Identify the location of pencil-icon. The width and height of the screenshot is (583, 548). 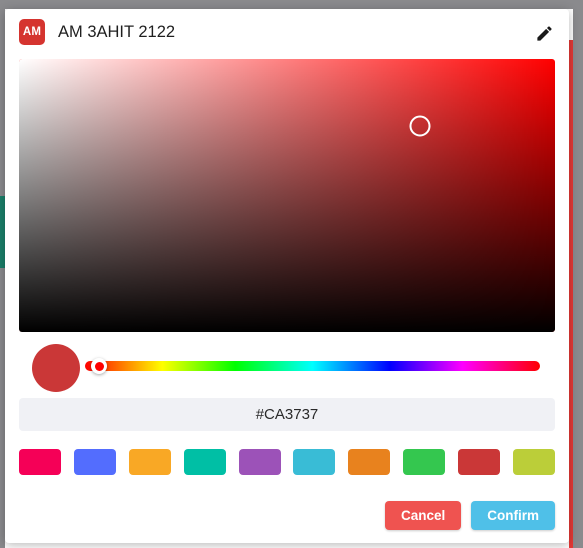
(544, 33).